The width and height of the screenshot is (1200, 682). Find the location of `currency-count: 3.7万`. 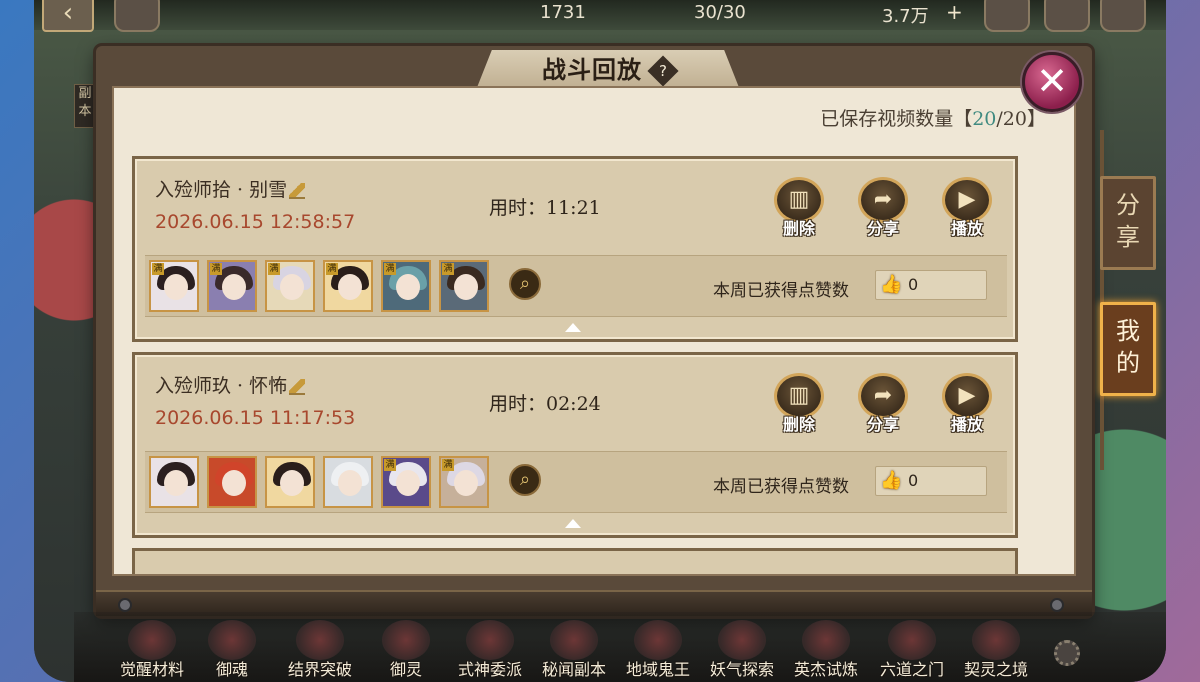

currency-count: 3.7万 is located at coordinates (905, 16).